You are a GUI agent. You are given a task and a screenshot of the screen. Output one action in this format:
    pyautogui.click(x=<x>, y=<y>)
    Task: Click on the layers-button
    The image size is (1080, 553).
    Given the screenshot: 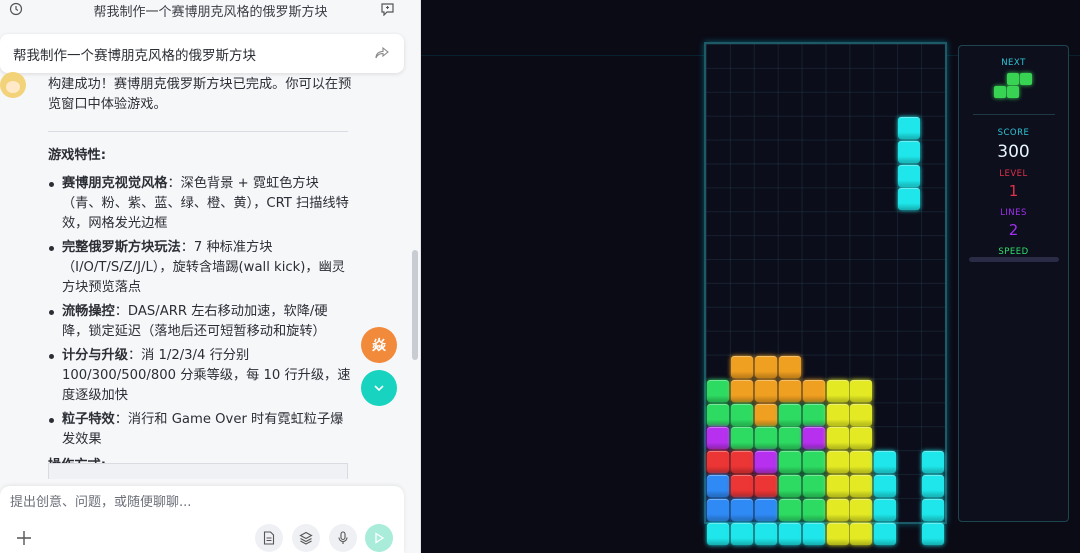 What is the action you would take?
    pyautogui.click(x=306, y=538)
    